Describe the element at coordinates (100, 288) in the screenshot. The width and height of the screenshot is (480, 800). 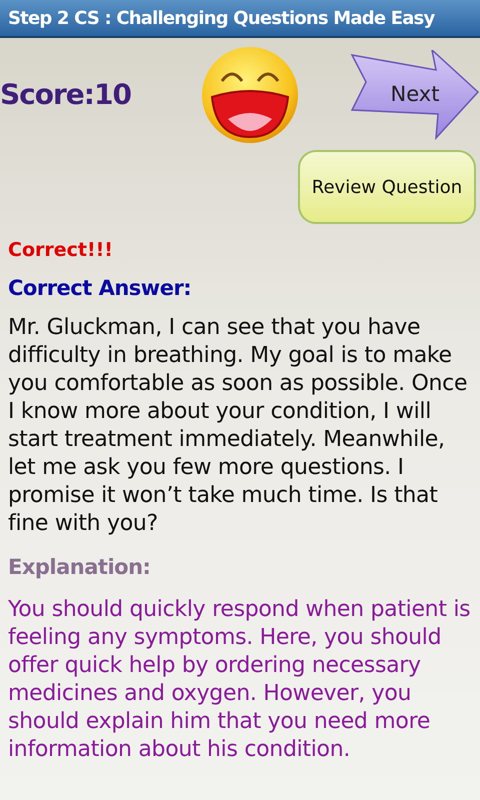
I see `answer-heading: Correct Answer:` at that location.